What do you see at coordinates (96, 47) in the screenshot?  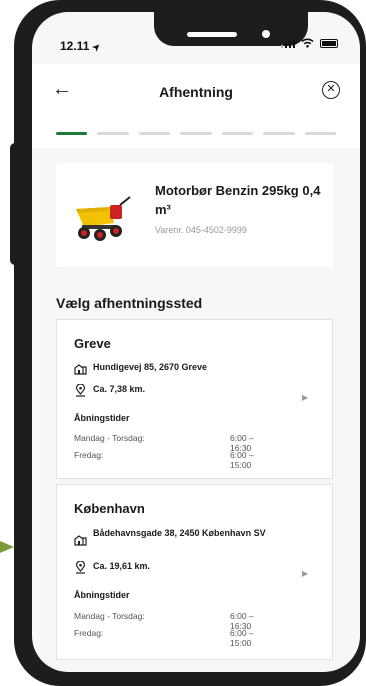 I see `location-arrow-icon: ➤` at bounding box center [96, 47].